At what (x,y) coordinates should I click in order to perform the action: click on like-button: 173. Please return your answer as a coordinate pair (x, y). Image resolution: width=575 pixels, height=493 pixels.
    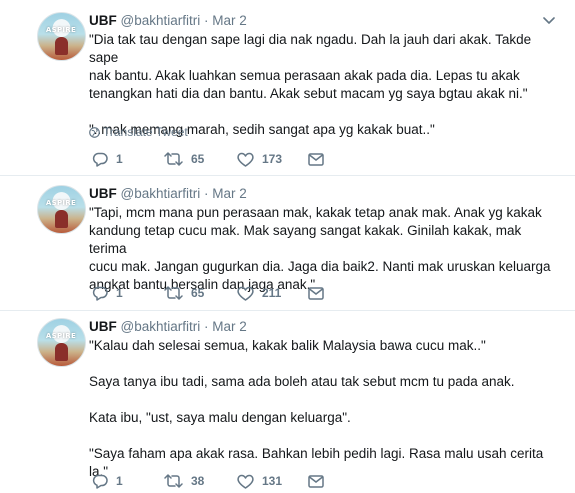
    Looking at the image, I should click on (259, 159).